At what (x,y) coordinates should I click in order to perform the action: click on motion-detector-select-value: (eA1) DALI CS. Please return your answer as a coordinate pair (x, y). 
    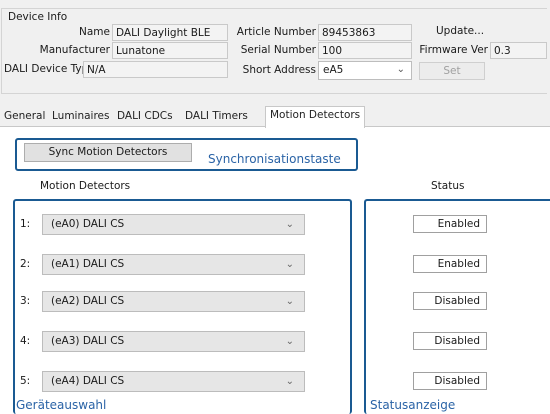
    Looking at the image, I should click on (88, 264).